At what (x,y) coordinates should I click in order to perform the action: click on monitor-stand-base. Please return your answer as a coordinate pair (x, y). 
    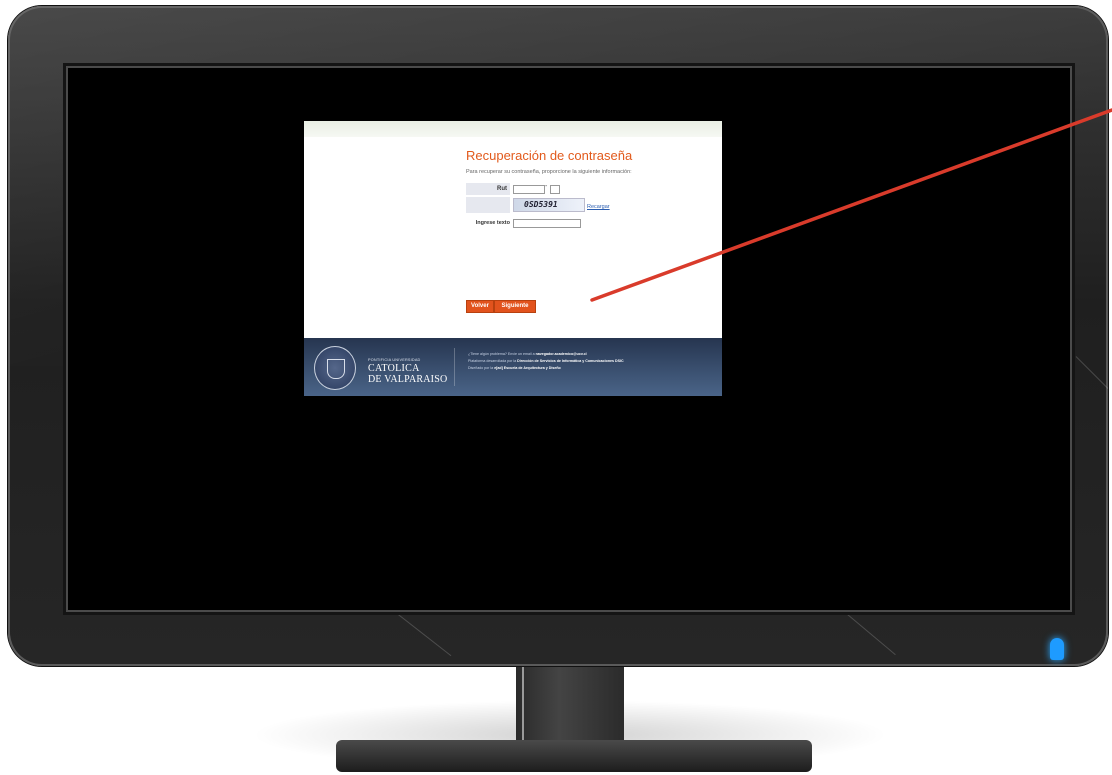
    Looking at the image, I should click on (574, 756).